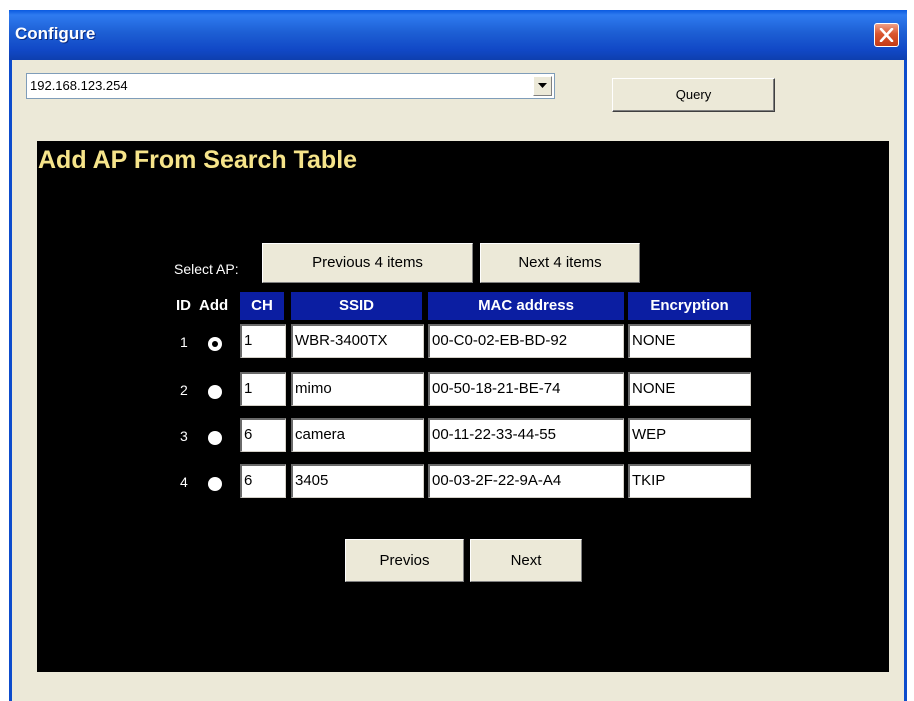  Describe the element at coordinates (357, 481) in the screenshot. I see `ssid-cell: 3405` at that location.